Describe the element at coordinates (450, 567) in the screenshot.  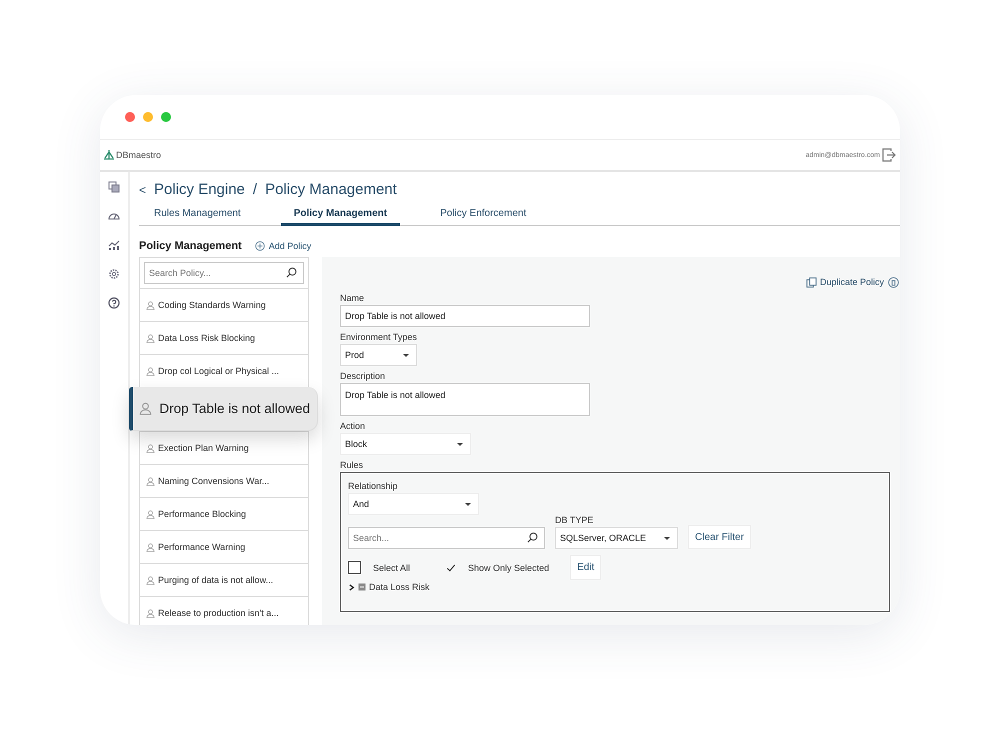
I see `checkmark` at that location.